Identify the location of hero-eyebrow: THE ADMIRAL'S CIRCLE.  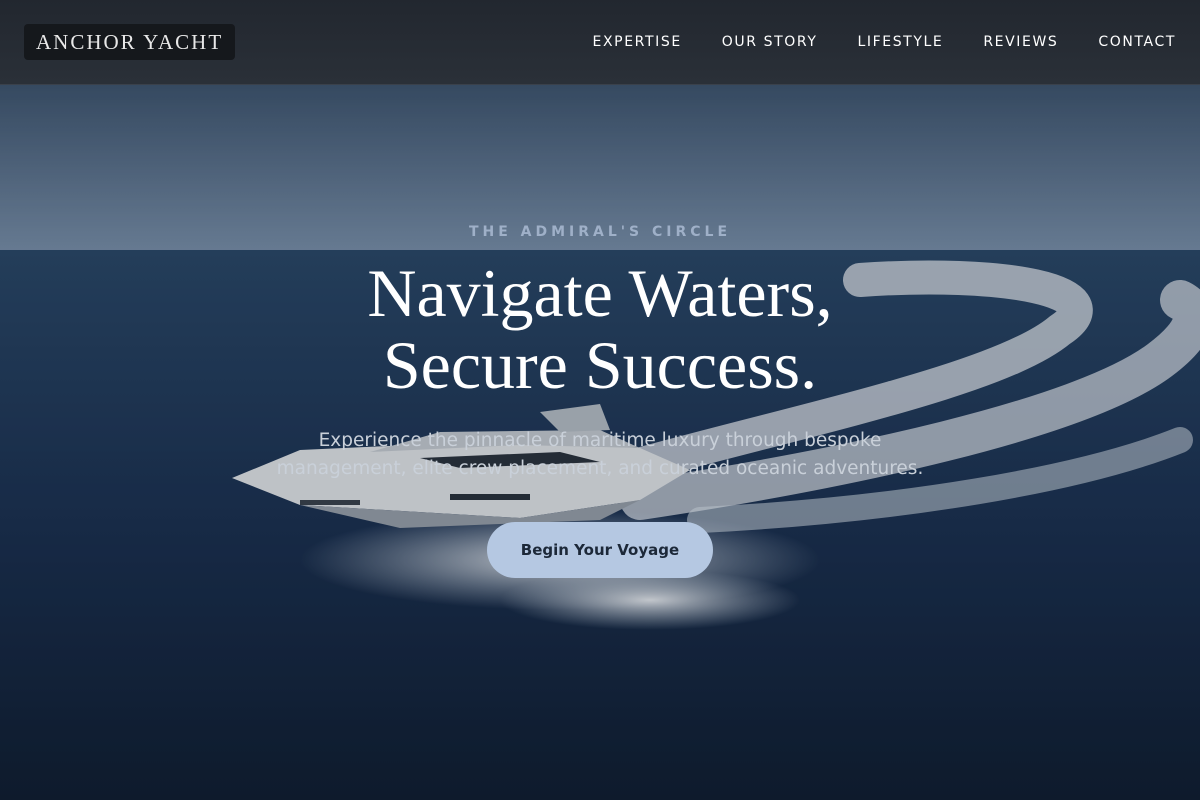
(600, 232).